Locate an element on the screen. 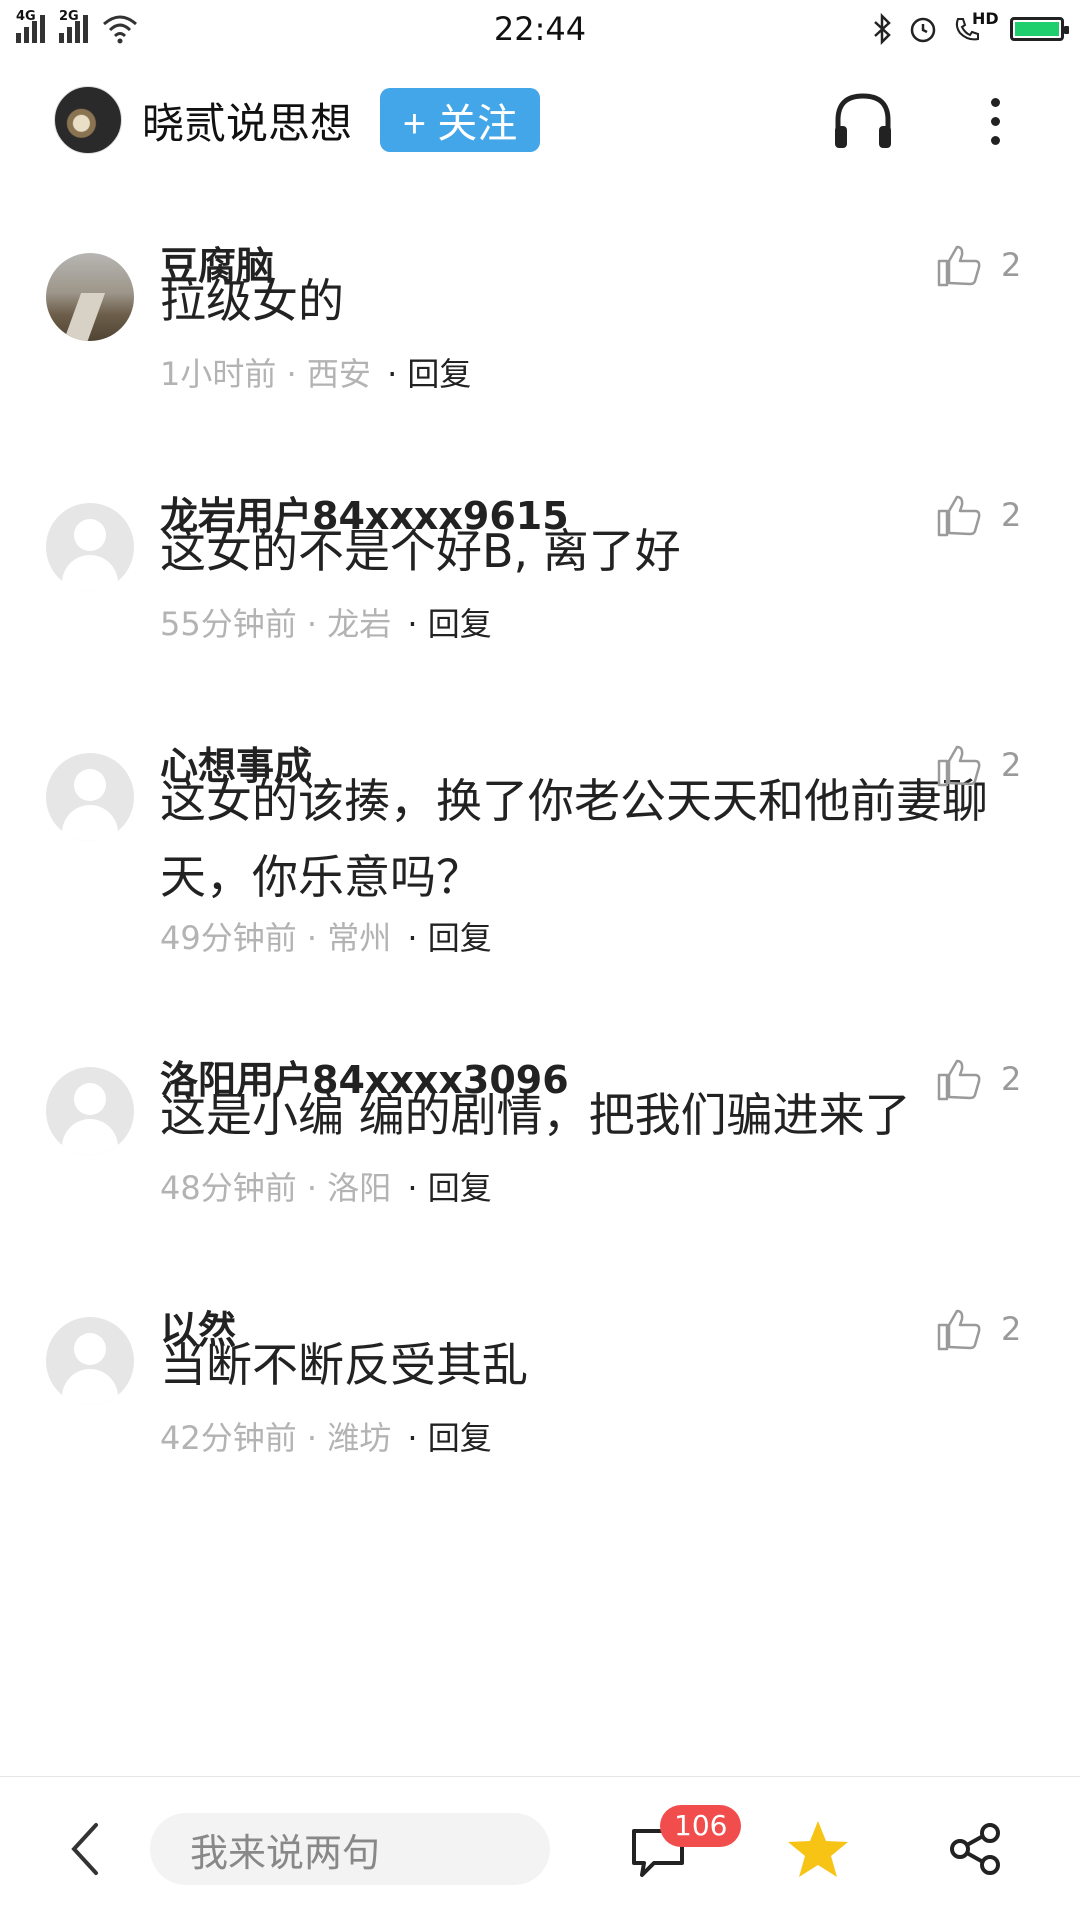  hd-call-icon: HD is located at coordinates (975, 27).